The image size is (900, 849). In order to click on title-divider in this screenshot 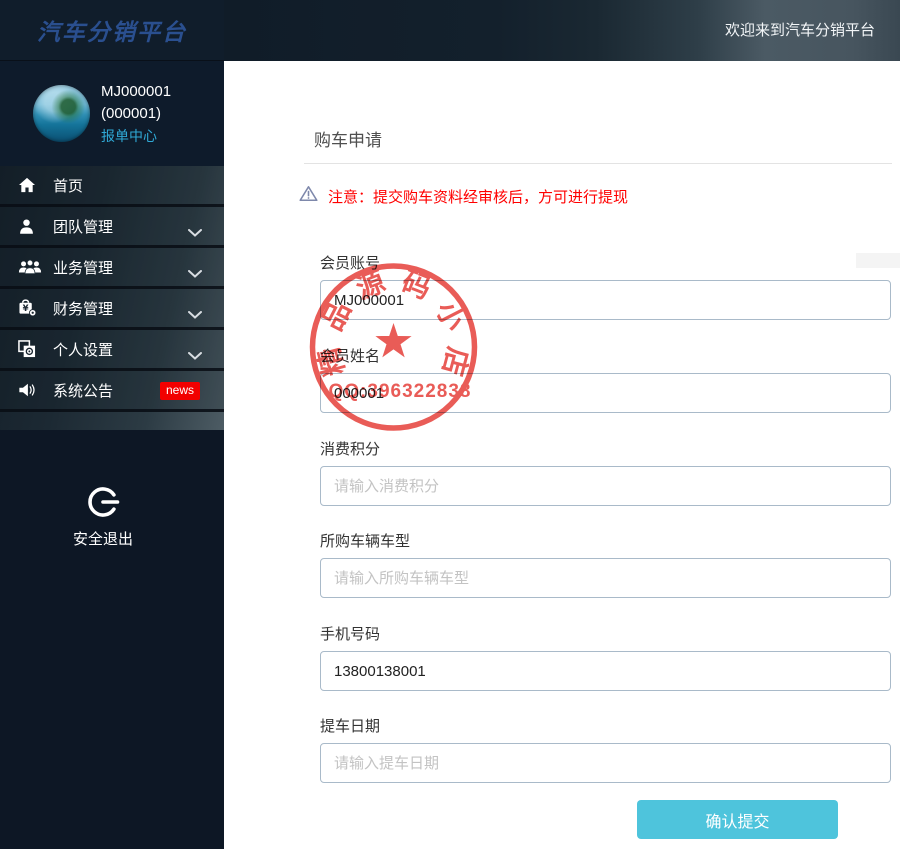, I will do `click(598, 163)`.